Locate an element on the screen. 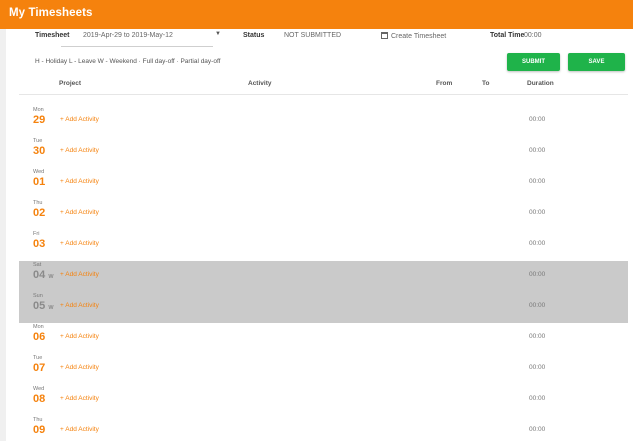 The height and width of the screenshot is (441, 633). day-row-weekend: Sat 04 W + Add Activity 00:00 is located at coordinates (323, 276).